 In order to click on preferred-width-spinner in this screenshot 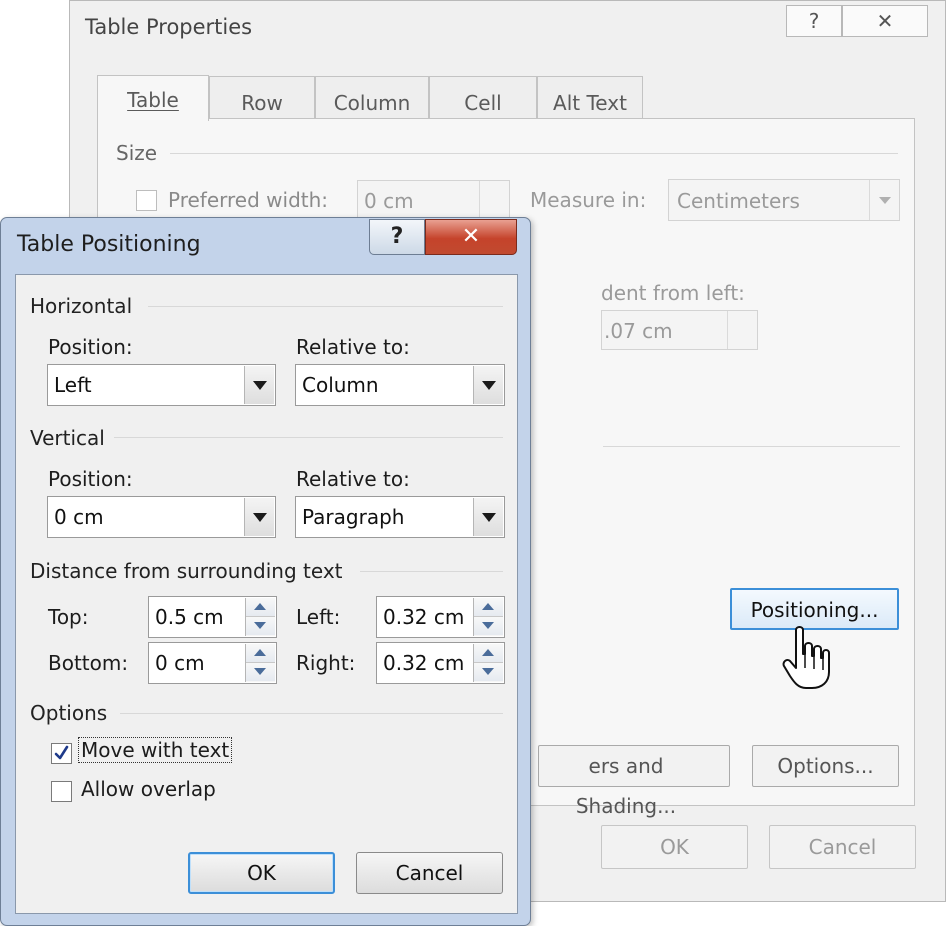, I will do `click(494, 200)`.